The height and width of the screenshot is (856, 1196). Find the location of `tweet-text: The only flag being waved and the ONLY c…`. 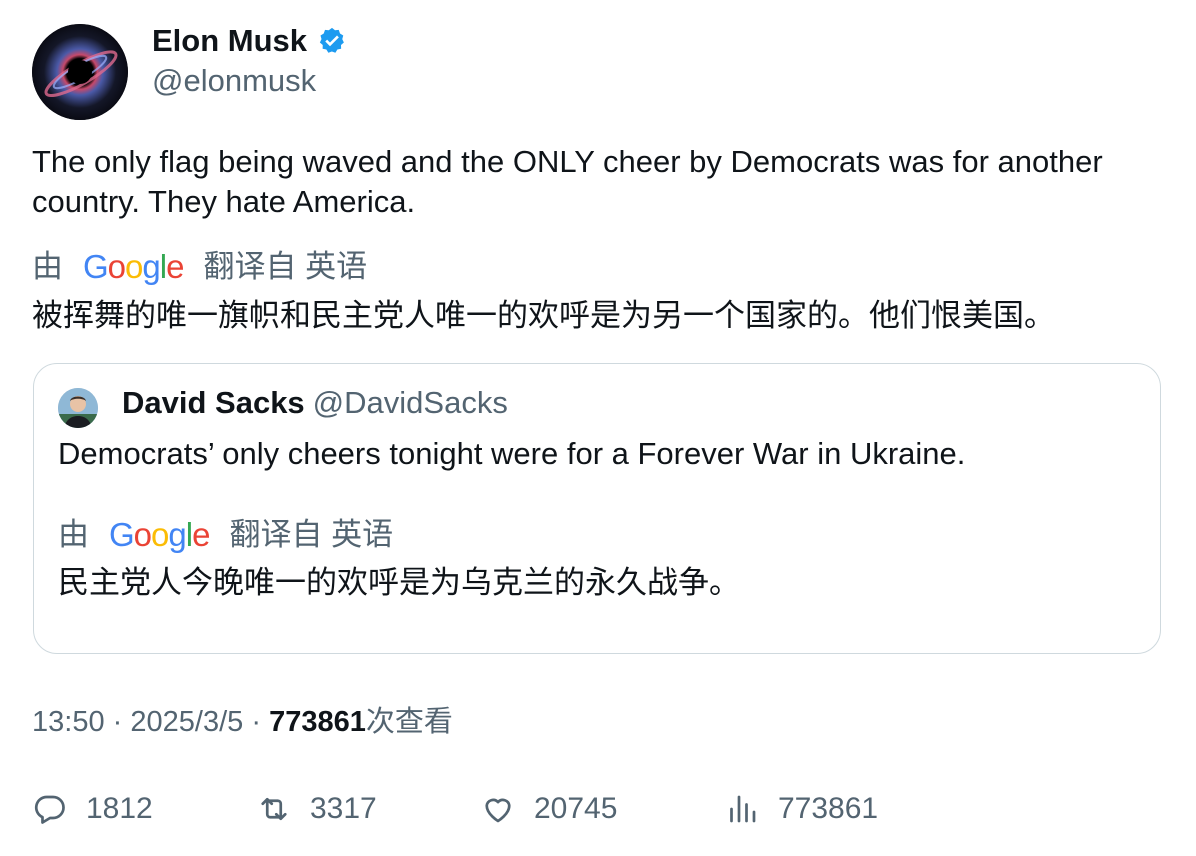

tweet-text: The only flag being waved and the ONLY c… is located at coordinates (567, 181).